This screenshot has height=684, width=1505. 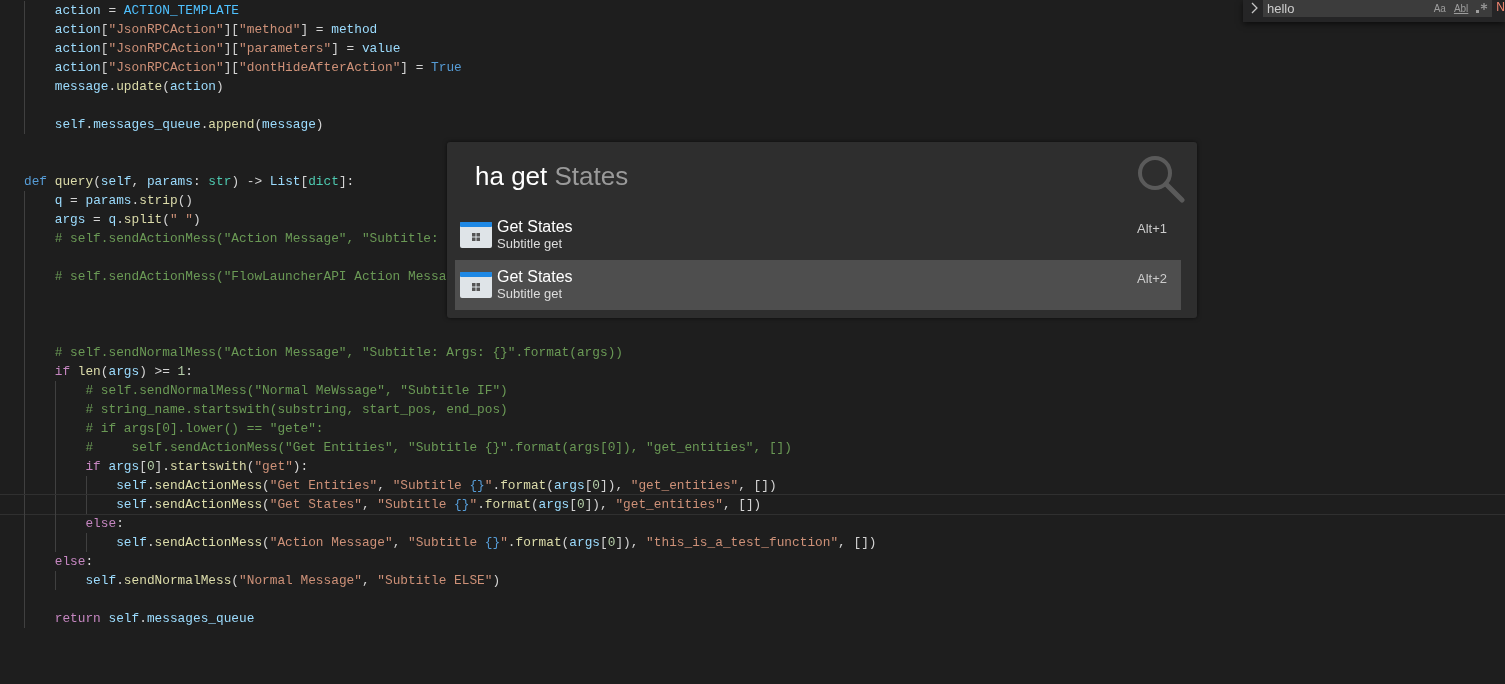 I want to click on hotkey-label: Alt+1, so click(x=1152, y=229).